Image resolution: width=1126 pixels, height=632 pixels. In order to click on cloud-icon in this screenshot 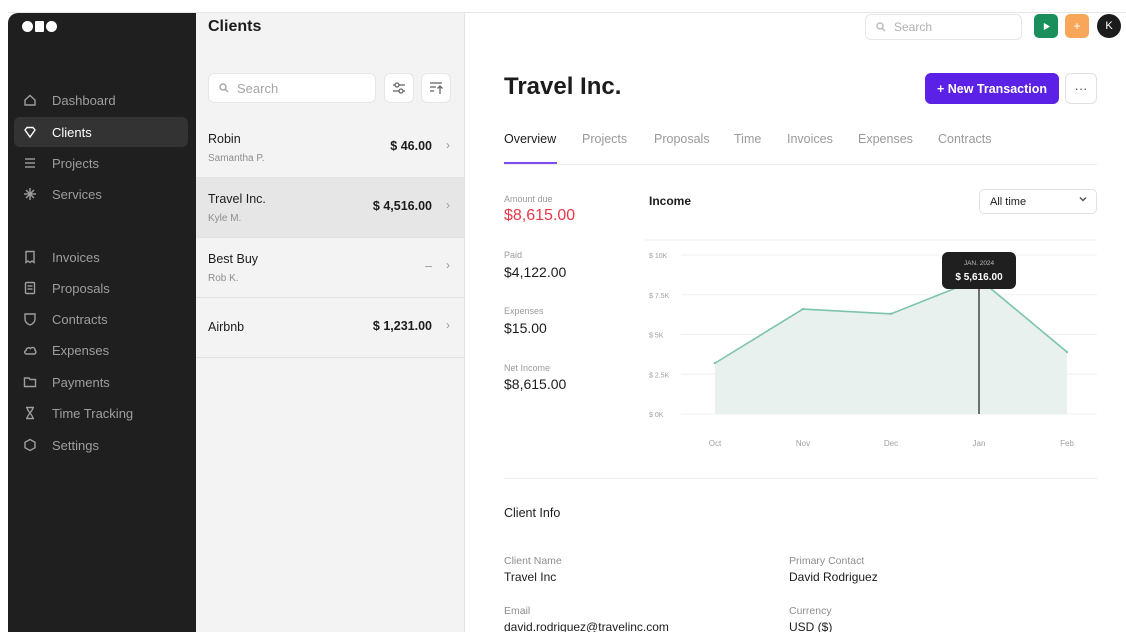, I will do `click(30, 350)`.